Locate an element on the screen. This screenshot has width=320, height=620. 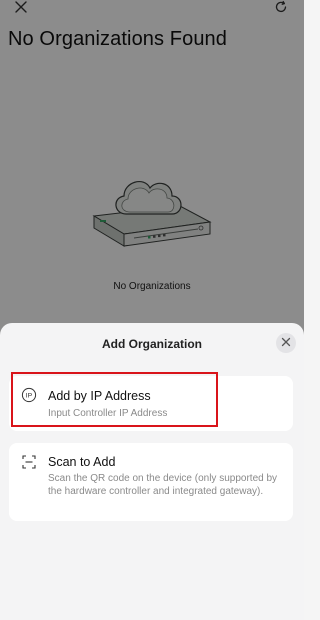
sheet-close-button is located at coordinates (286, 343).